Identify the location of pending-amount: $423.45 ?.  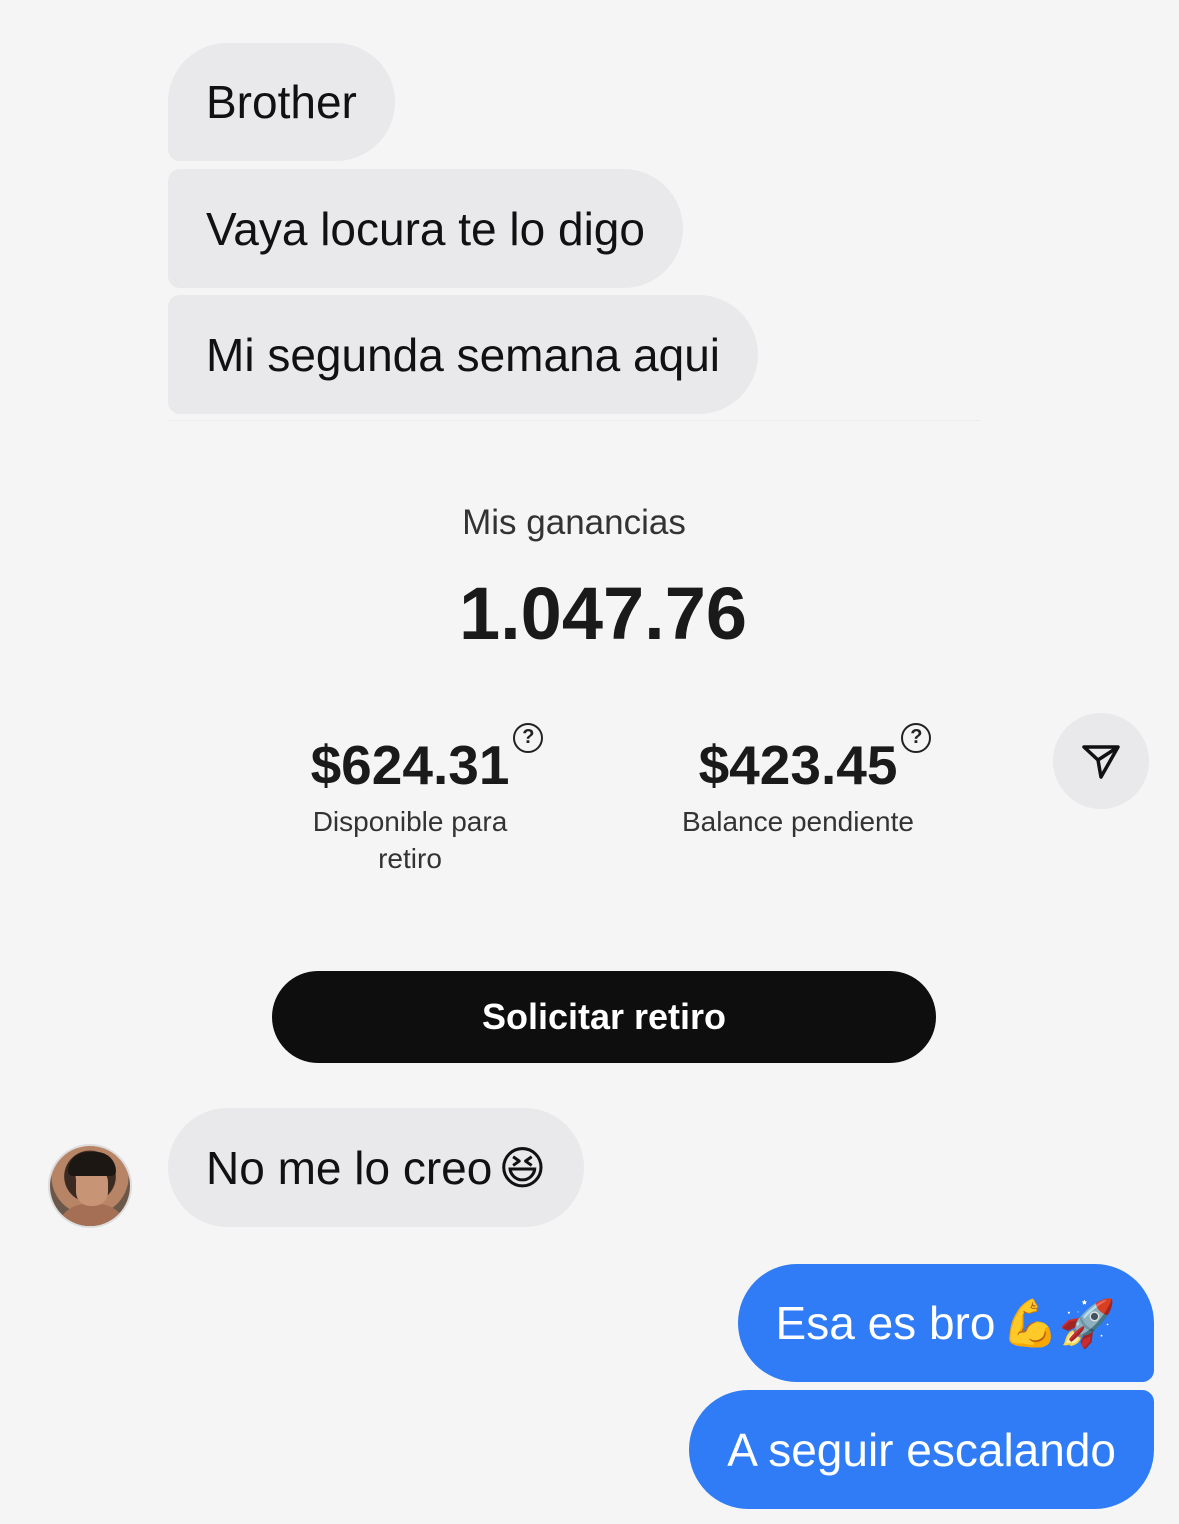
(815, 760).